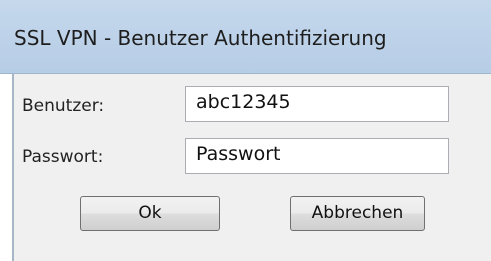 This screenshot has width=491, height=261. What do you see at coordinates (63, 106) in the screenshot?
I see `user-label: Benutzer:` at bounding box center [63, 106].